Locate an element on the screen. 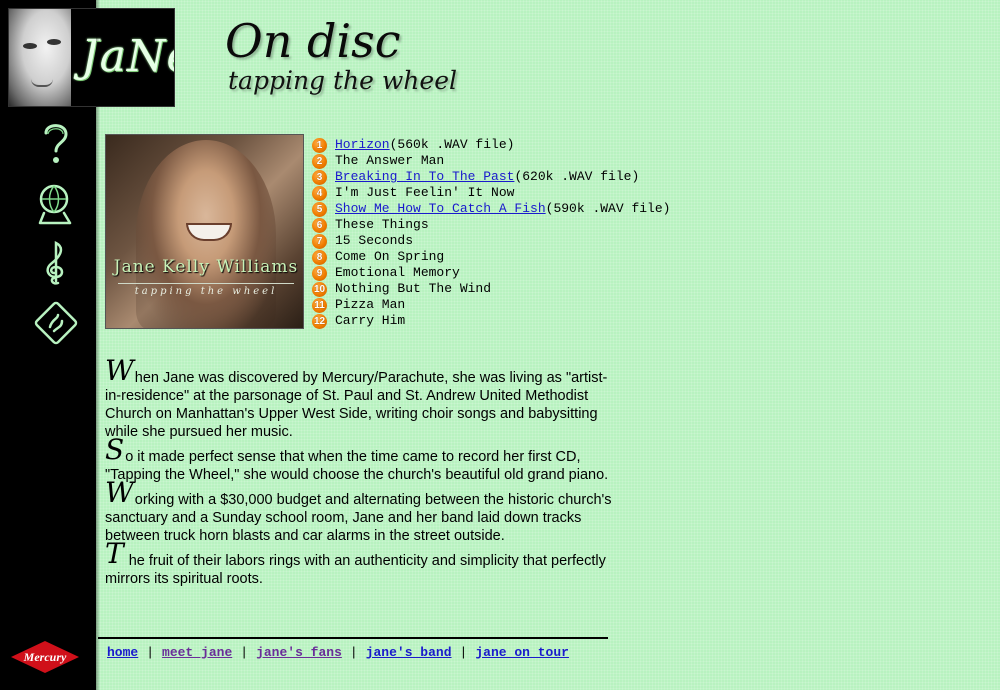 The height and width of the screenshot is (690, 1000). album-cover: Jane Kelly Williams tapping the wheel is located at coordinates (204, 231).